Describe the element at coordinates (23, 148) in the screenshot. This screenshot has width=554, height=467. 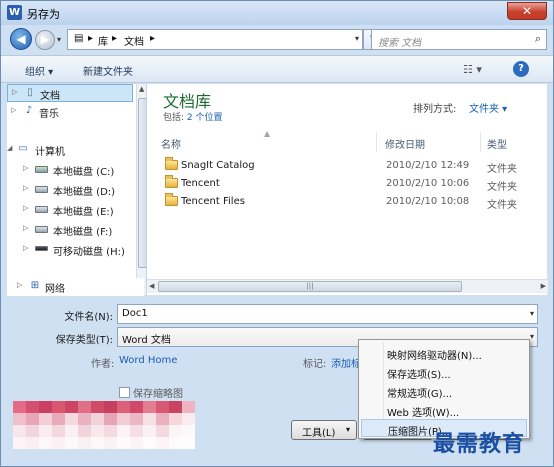
I see `computer-icon: ▭` at that location.